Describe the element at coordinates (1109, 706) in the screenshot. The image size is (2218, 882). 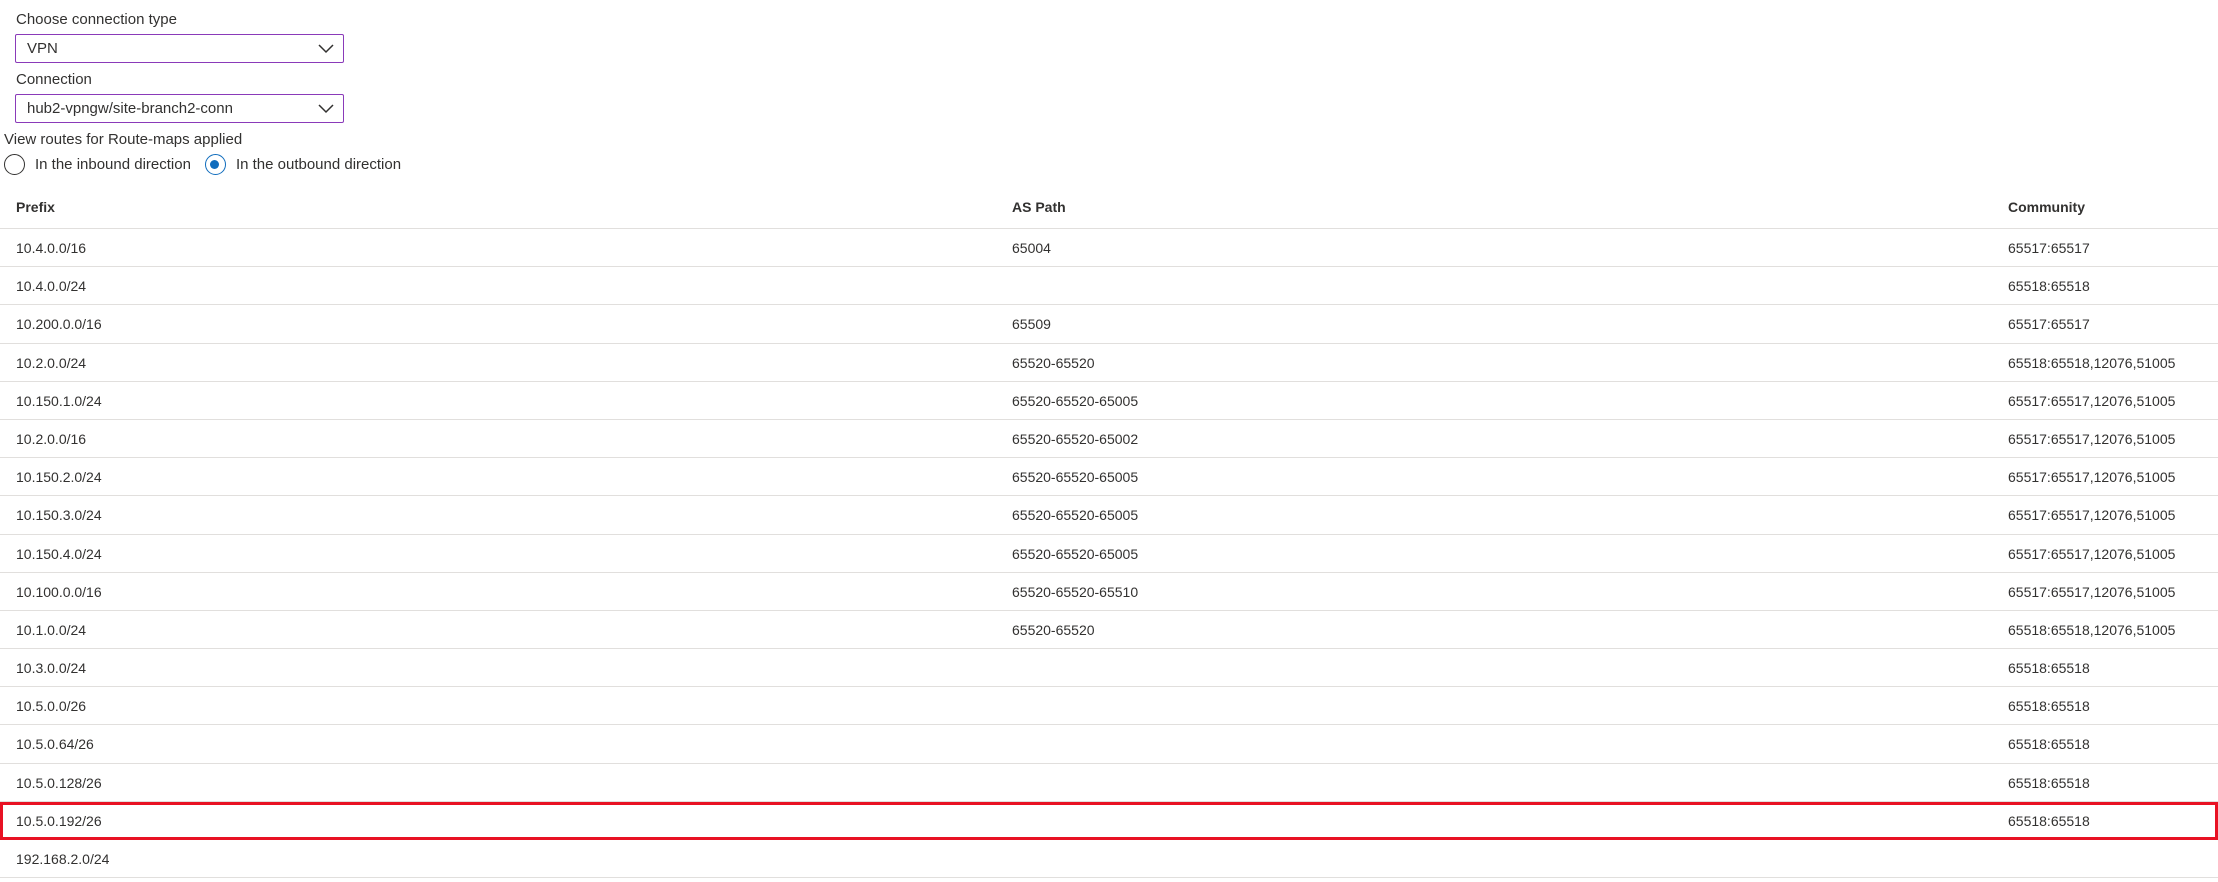
I see `table-row: 10.5.0.0/26 65518:65518` at that location.